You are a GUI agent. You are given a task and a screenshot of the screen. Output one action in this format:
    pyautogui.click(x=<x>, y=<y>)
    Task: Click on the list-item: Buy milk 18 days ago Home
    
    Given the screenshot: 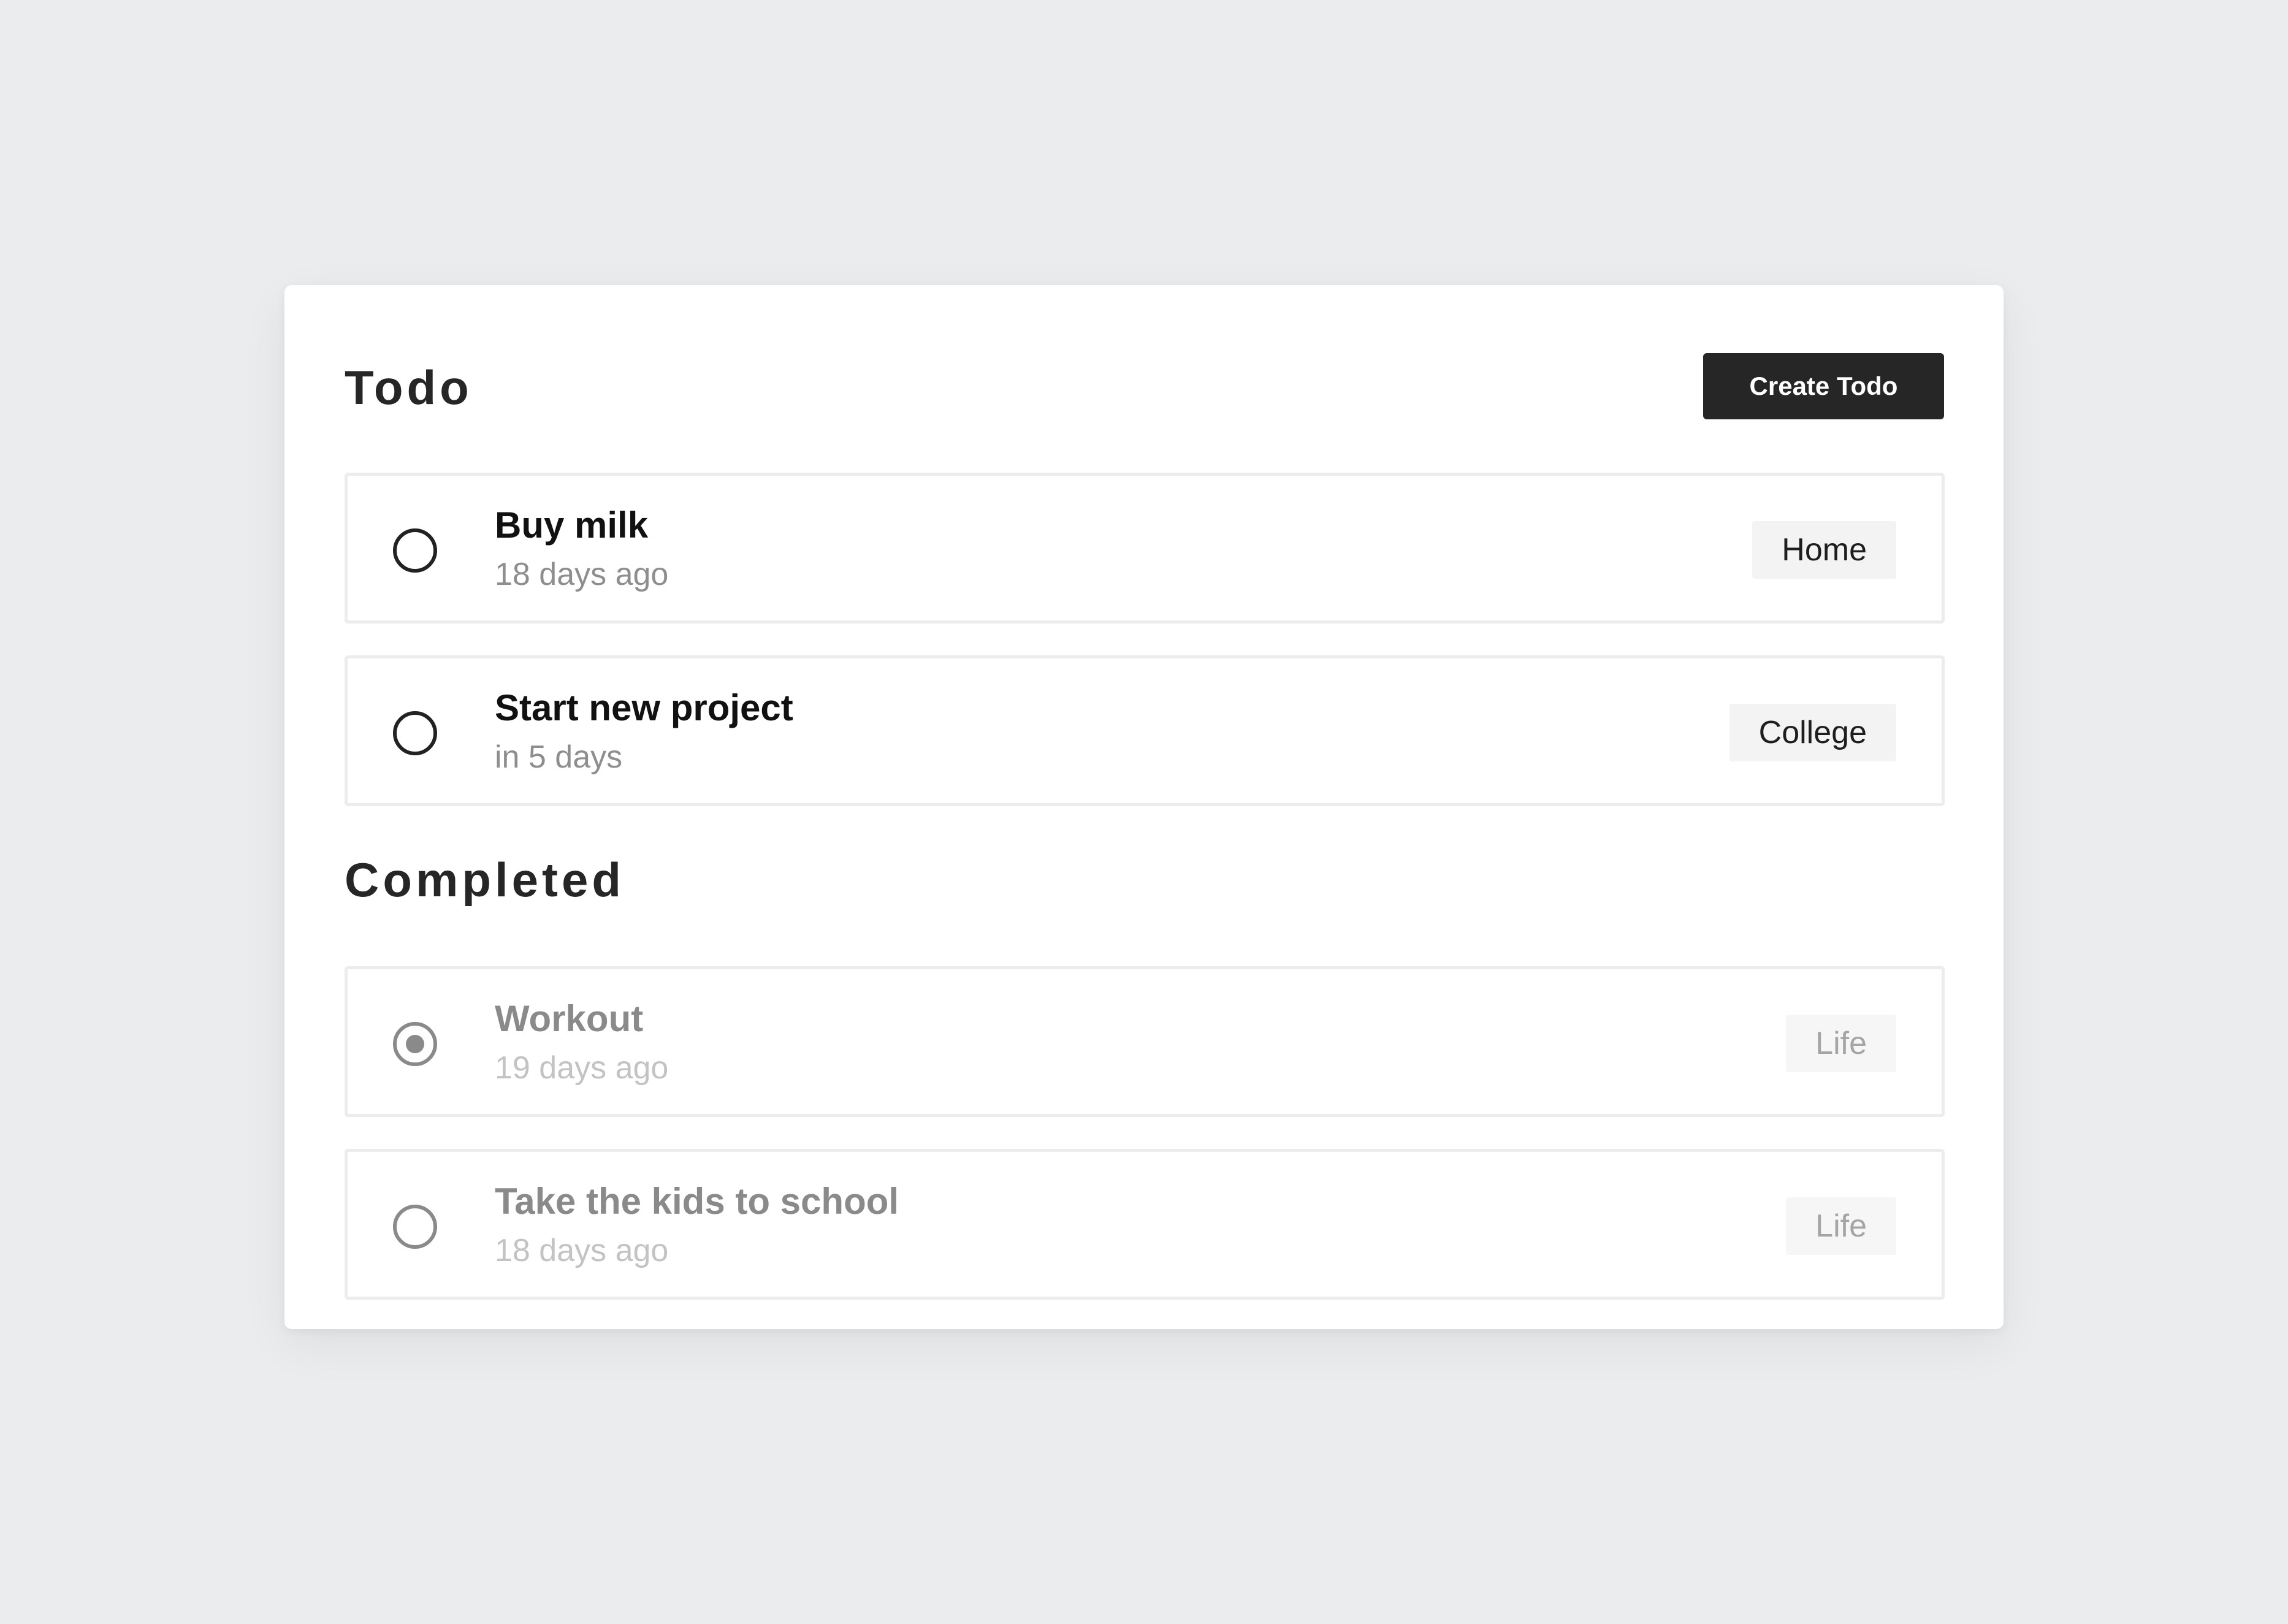 What is the action you would take?
    pyautogui.click(x=1145, y=548)
    